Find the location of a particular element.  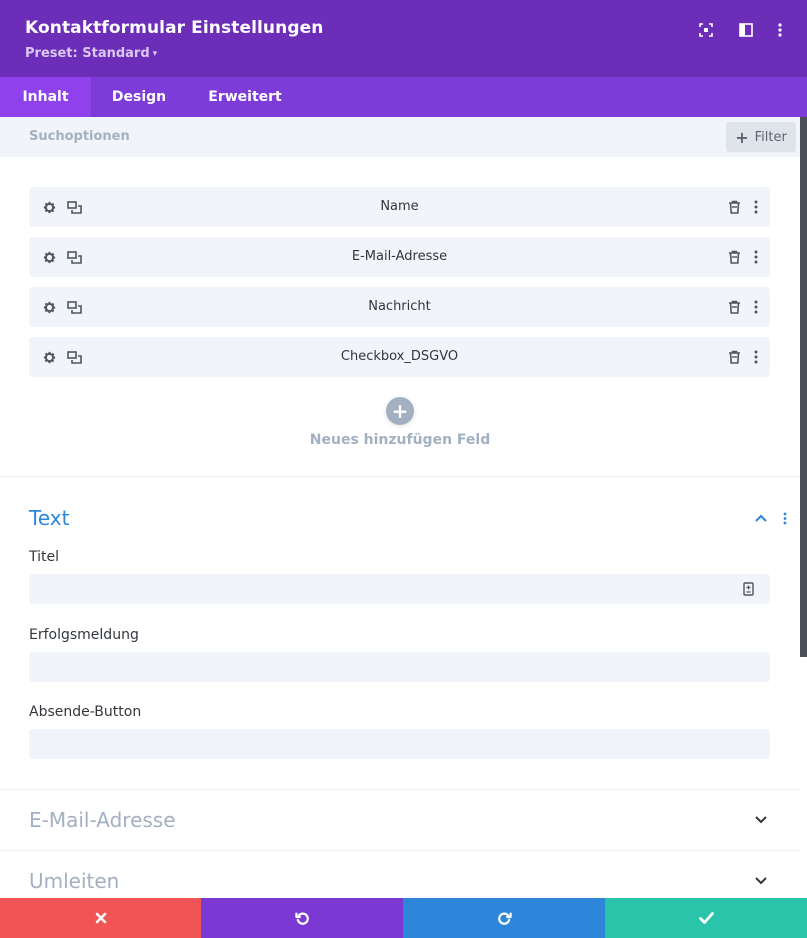

field-label: E-Mail-Adresse is located at coordinates (399, 256).